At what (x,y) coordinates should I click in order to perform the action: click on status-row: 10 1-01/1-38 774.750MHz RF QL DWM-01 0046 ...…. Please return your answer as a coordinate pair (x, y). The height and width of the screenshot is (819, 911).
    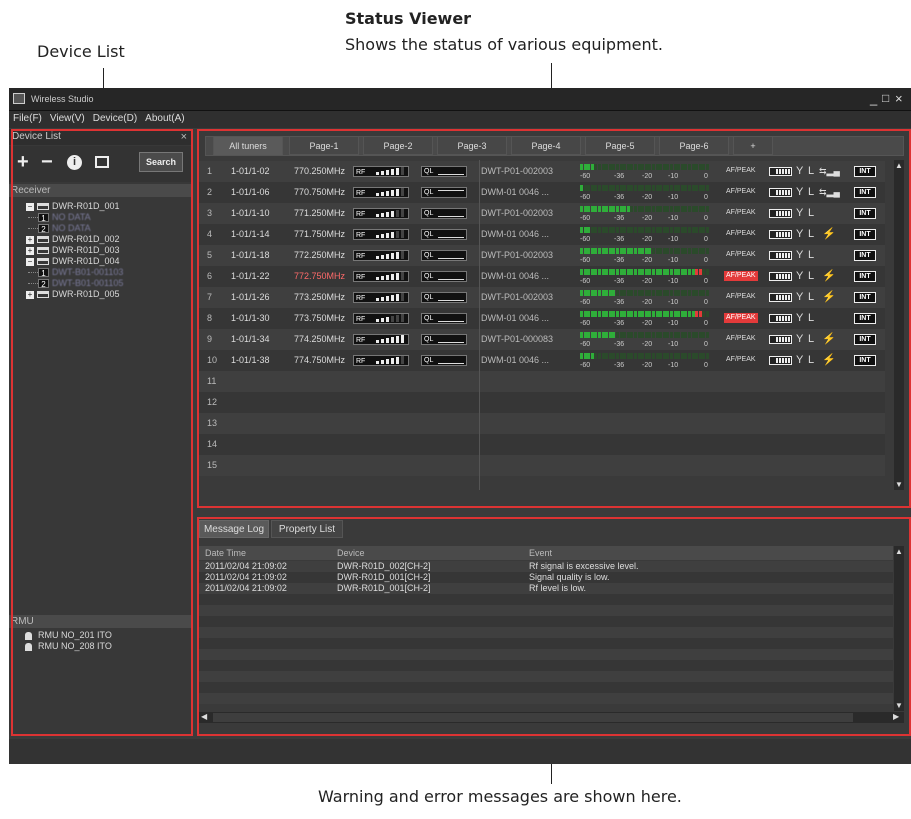
    Looking at the image, I should click on (542, 360).